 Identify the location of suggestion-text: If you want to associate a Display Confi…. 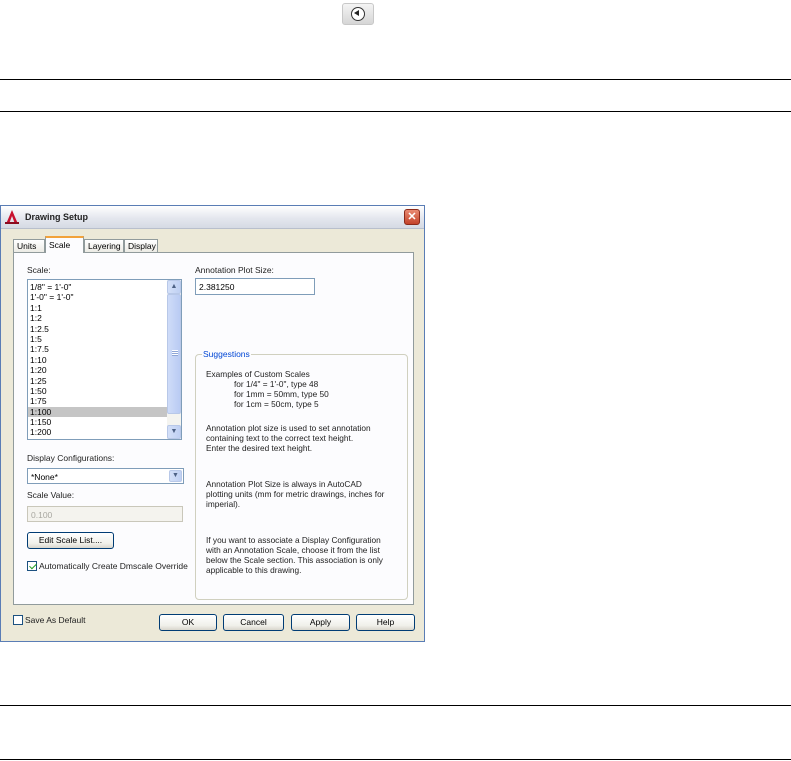
(293, 540).